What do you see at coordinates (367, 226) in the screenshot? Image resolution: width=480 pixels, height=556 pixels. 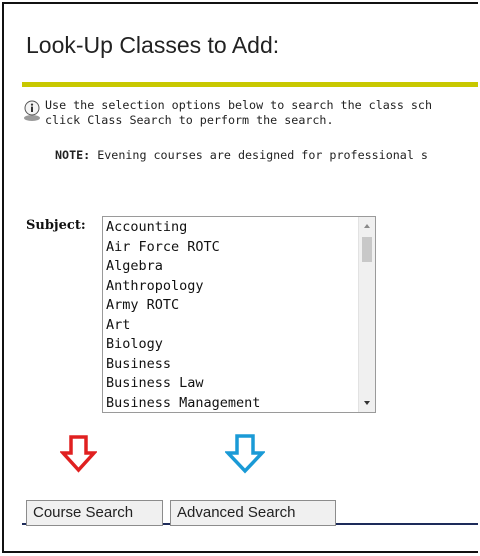 I see `scroll-up-icon` at bounding box center [367, 226].